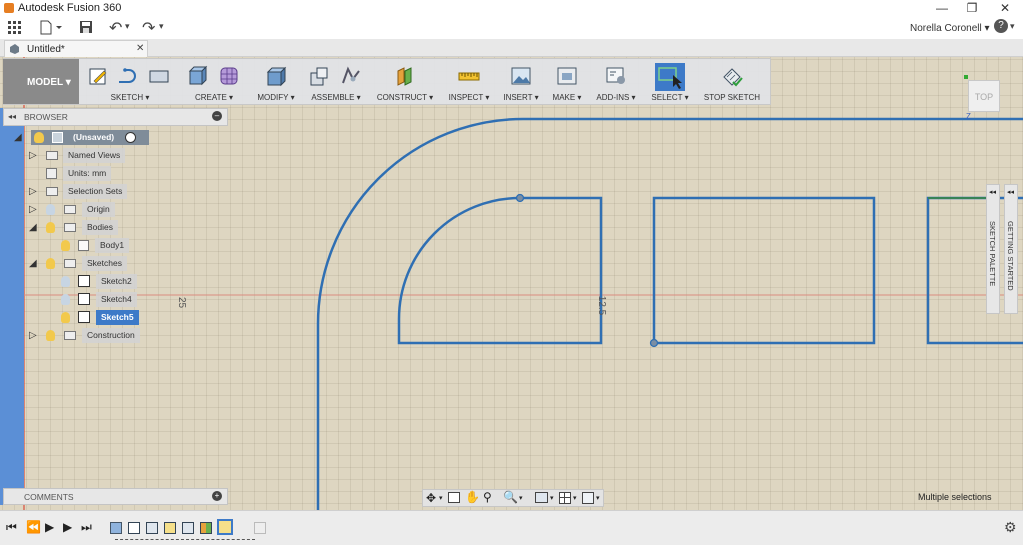 This screenshot has height=545, width=1023. Describe the element at coordinates (942, 8) in the screenshot. I see `minimize-button: —` at that location.